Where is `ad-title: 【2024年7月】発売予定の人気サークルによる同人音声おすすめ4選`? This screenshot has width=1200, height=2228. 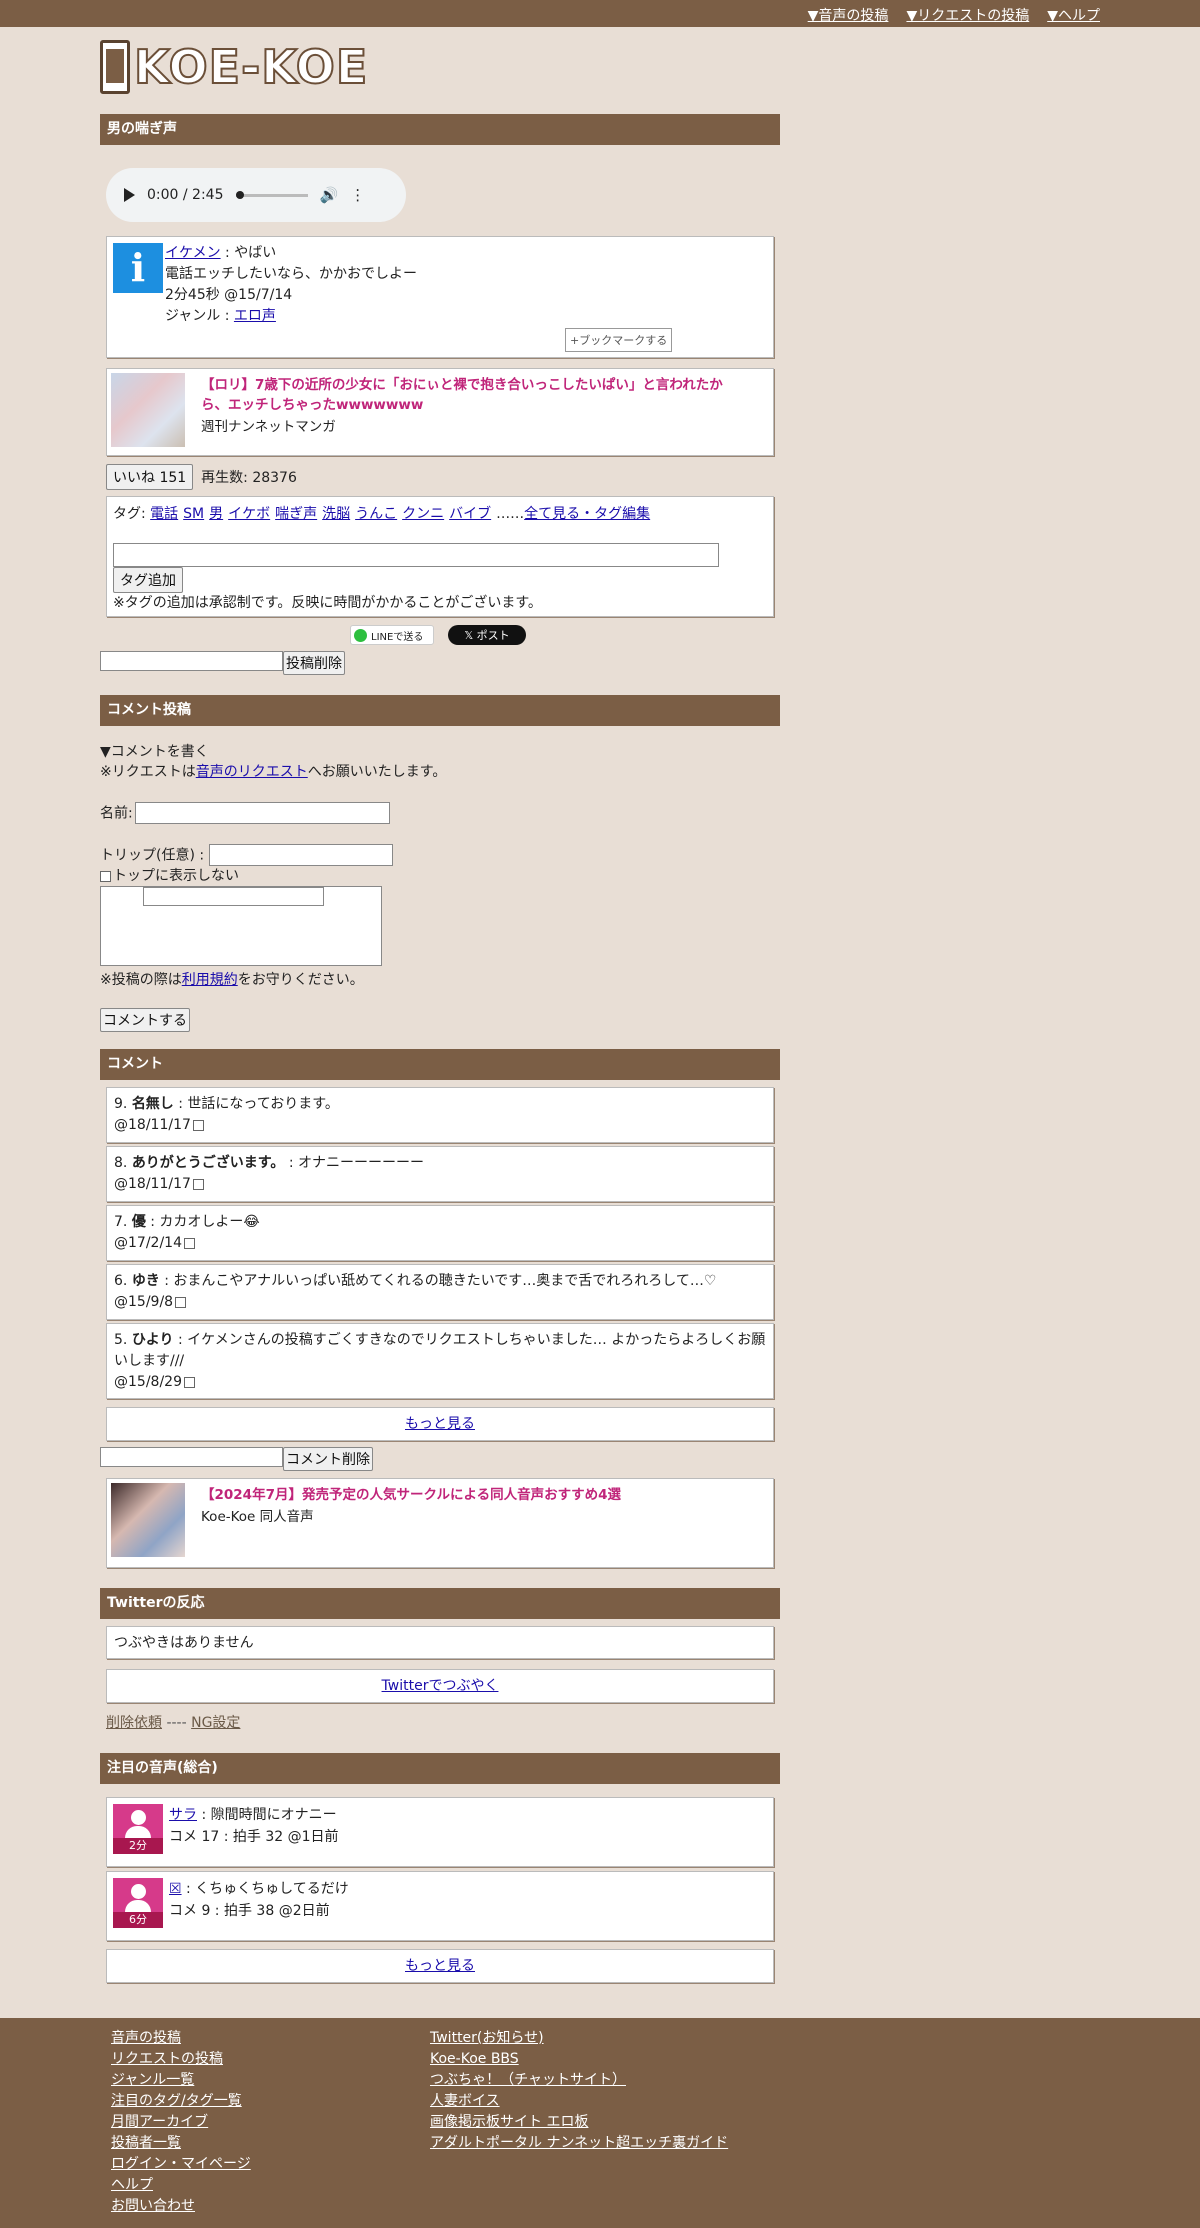
ad-title: 【2024年7月】発売予定の人気サークルによる同人音声おすすめ4選 is located at coordinates (472, 1495).